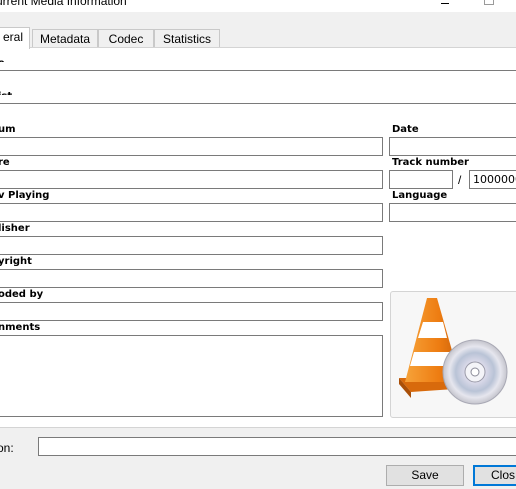 The height and width of the screenshot is (489, 516). I want to click on minimize-icon, so click(445, 2).